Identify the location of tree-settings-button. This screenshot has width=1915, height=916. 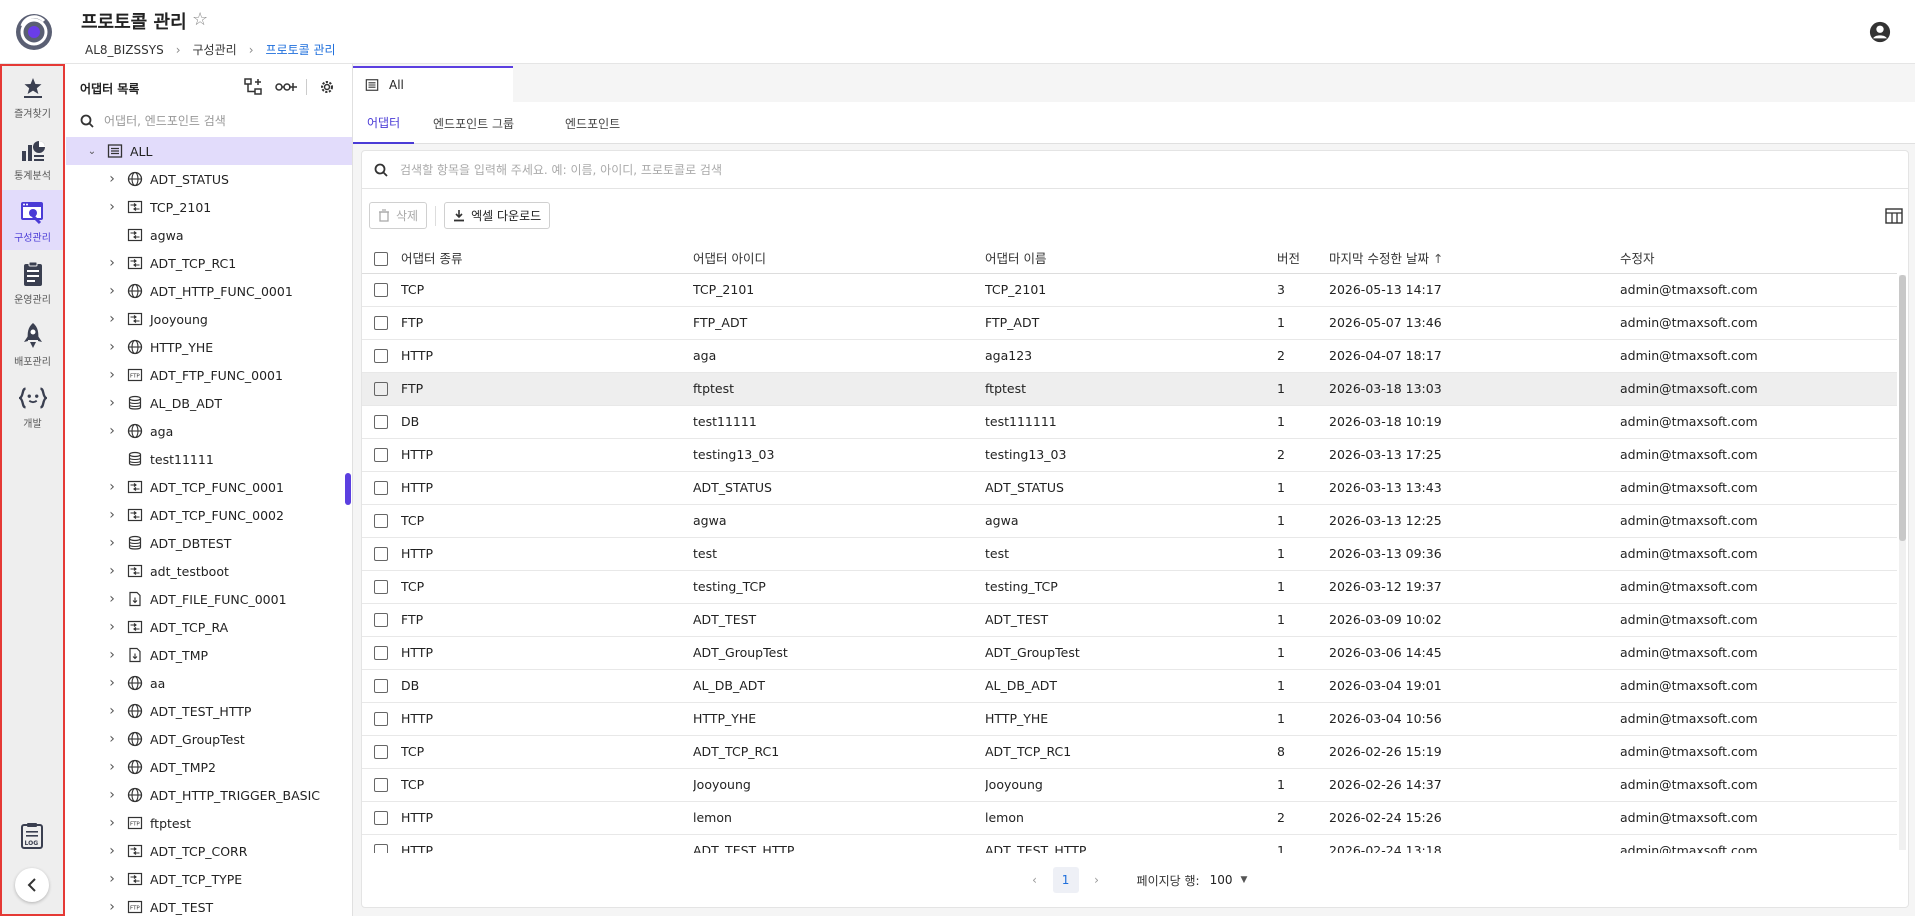
(327, 87).